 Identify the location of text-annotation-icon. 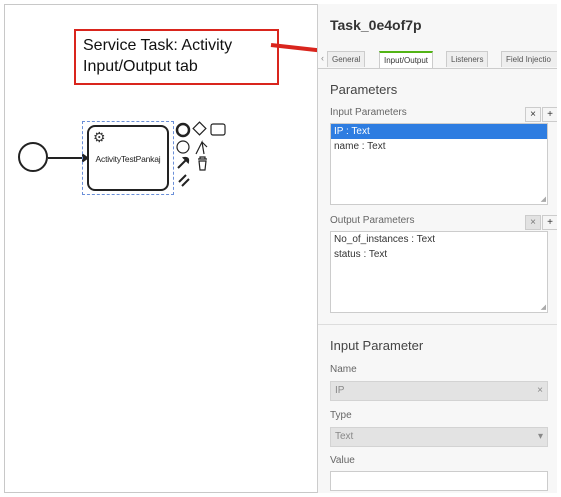
(184, 180).